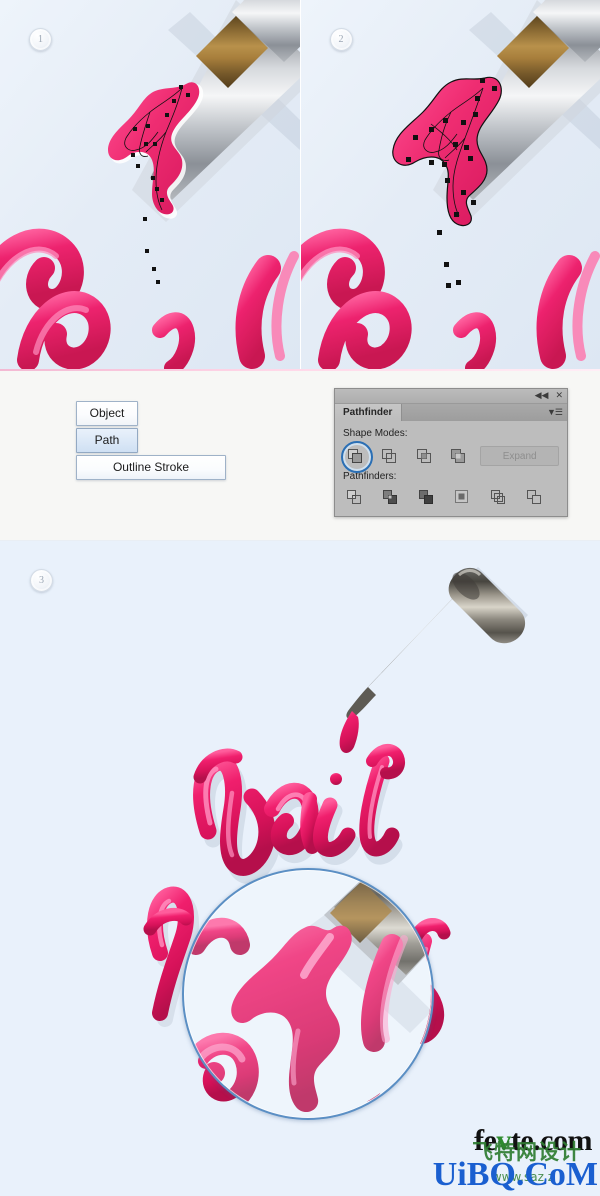  I want to click on close-icon: ✕, so click(559, 396).